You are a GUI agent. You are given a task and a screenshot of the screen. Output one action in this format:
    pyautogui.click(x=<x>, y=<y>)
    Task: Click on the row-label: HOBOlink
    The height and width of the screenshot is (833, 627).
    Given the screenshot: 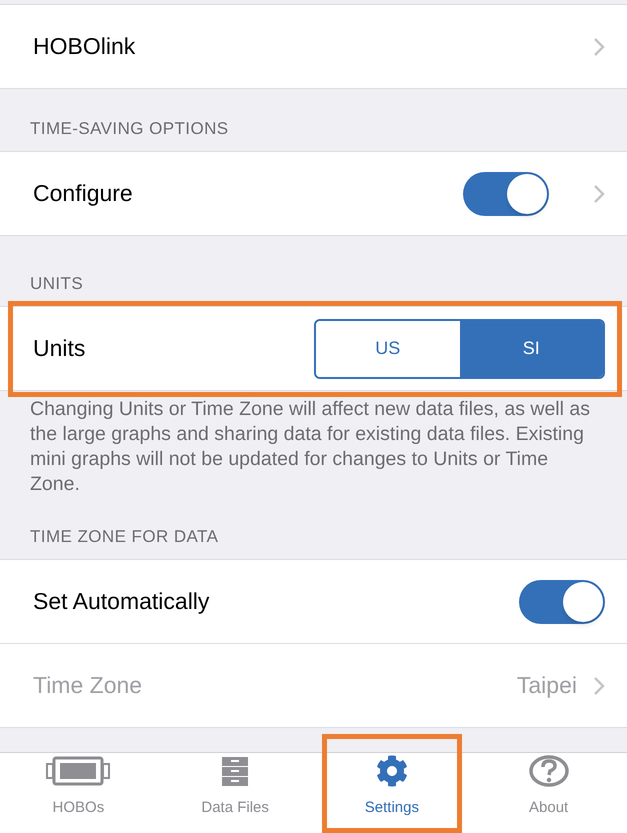 What is the action you would take?
    pyautogui.click(x=84, y=47)
    